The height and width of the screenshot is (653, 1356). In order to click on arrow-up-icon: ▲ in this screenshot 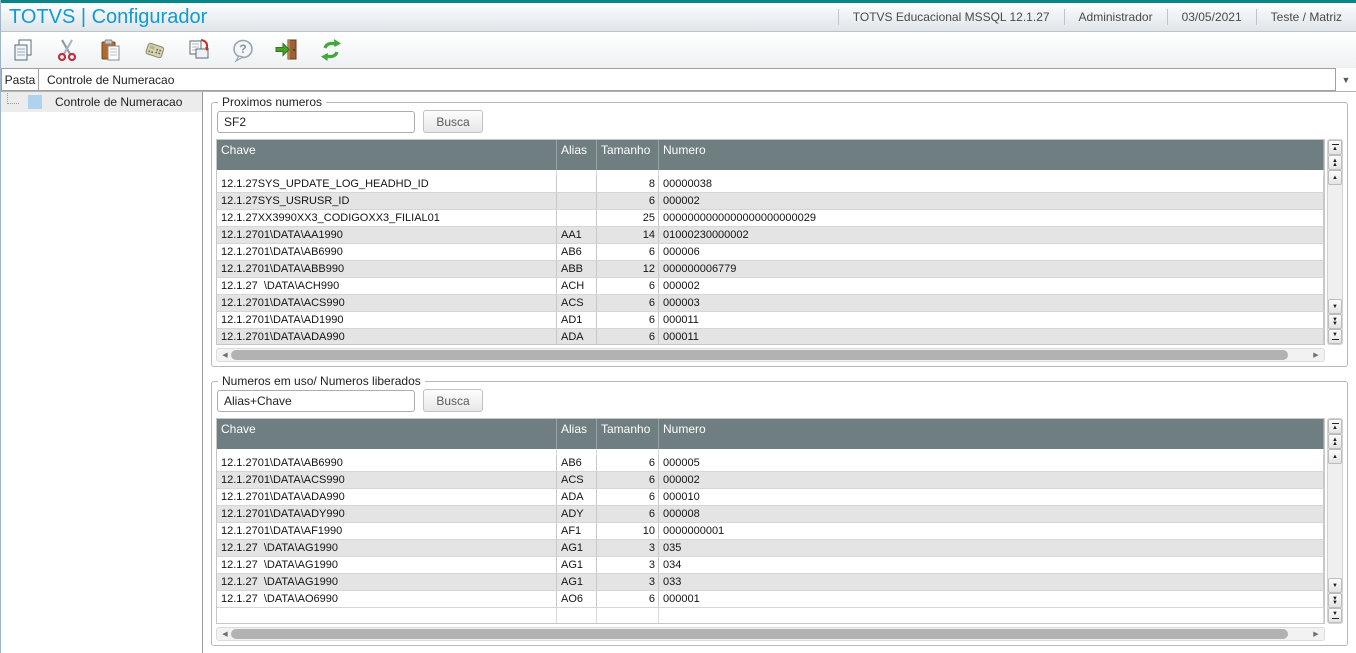, I will do `click(1335, 428)`.